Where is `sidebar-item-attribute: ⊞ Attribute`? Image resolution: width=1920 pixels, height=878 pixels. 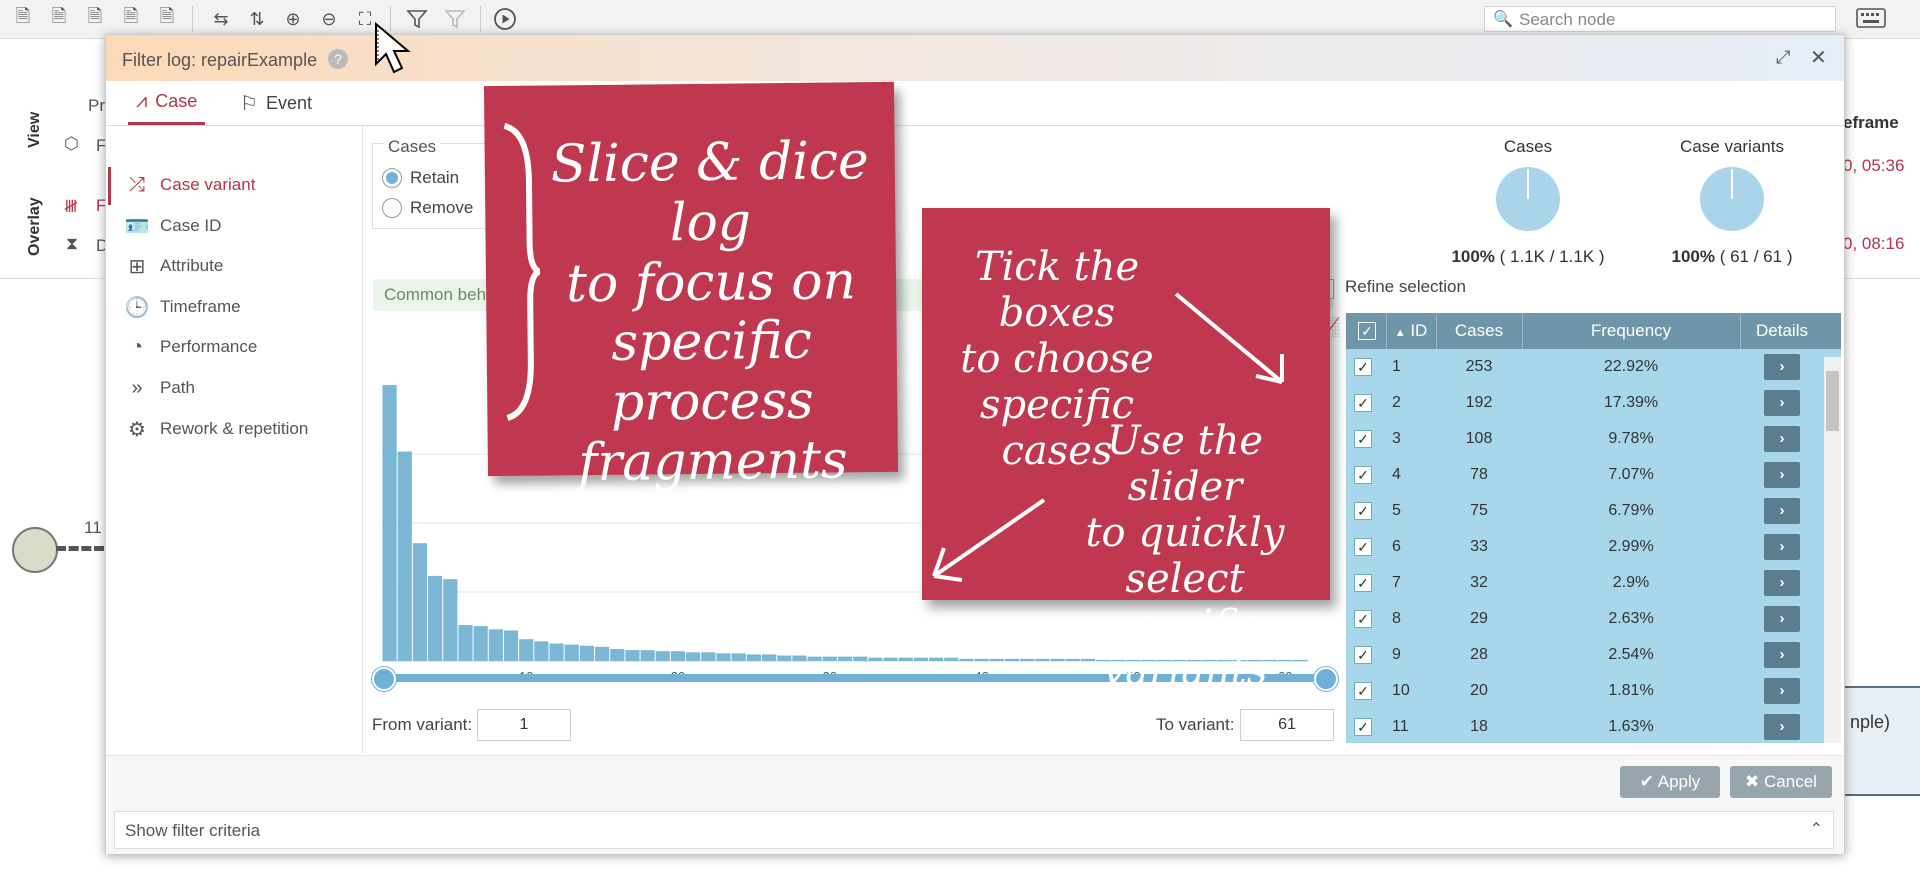
sidebar-item-attribute: ⊞ Attribute is located at coordinates (174, 266).